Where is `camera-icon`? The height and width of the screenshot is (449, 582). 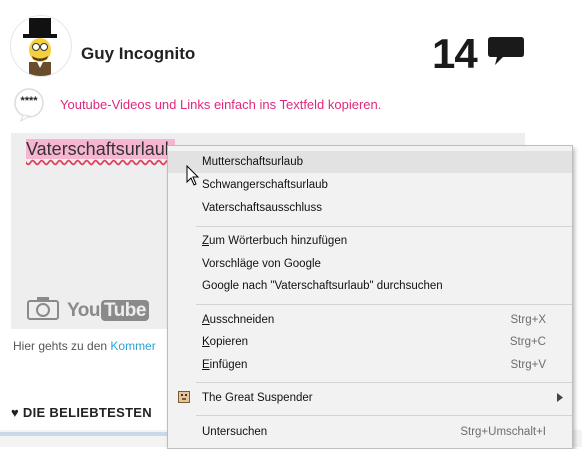 camera-icon is located at coordinates (43, 308).